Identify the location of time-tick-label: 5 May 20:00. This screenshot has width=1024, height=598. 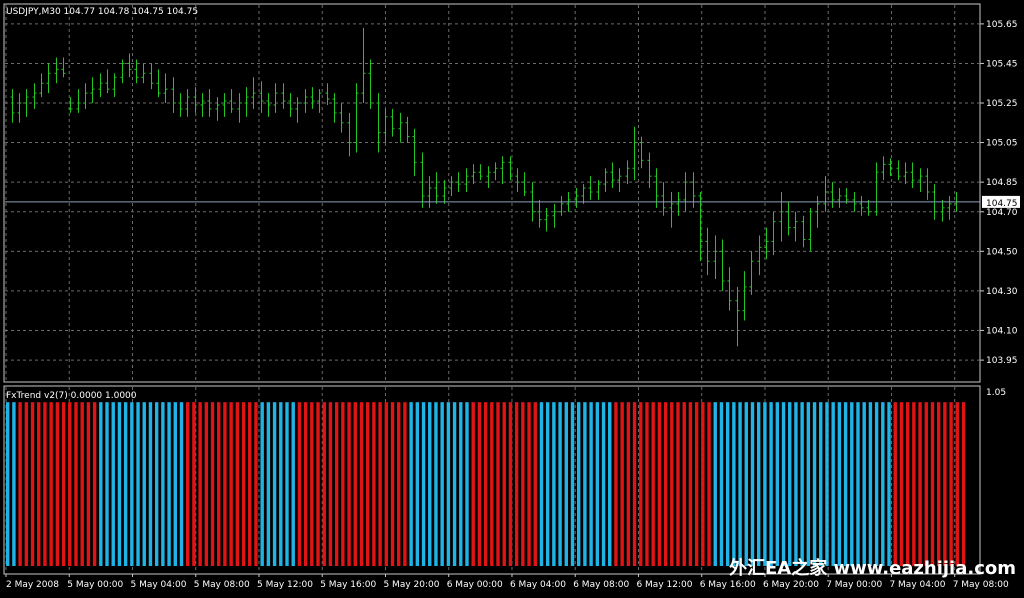
(411, 585).